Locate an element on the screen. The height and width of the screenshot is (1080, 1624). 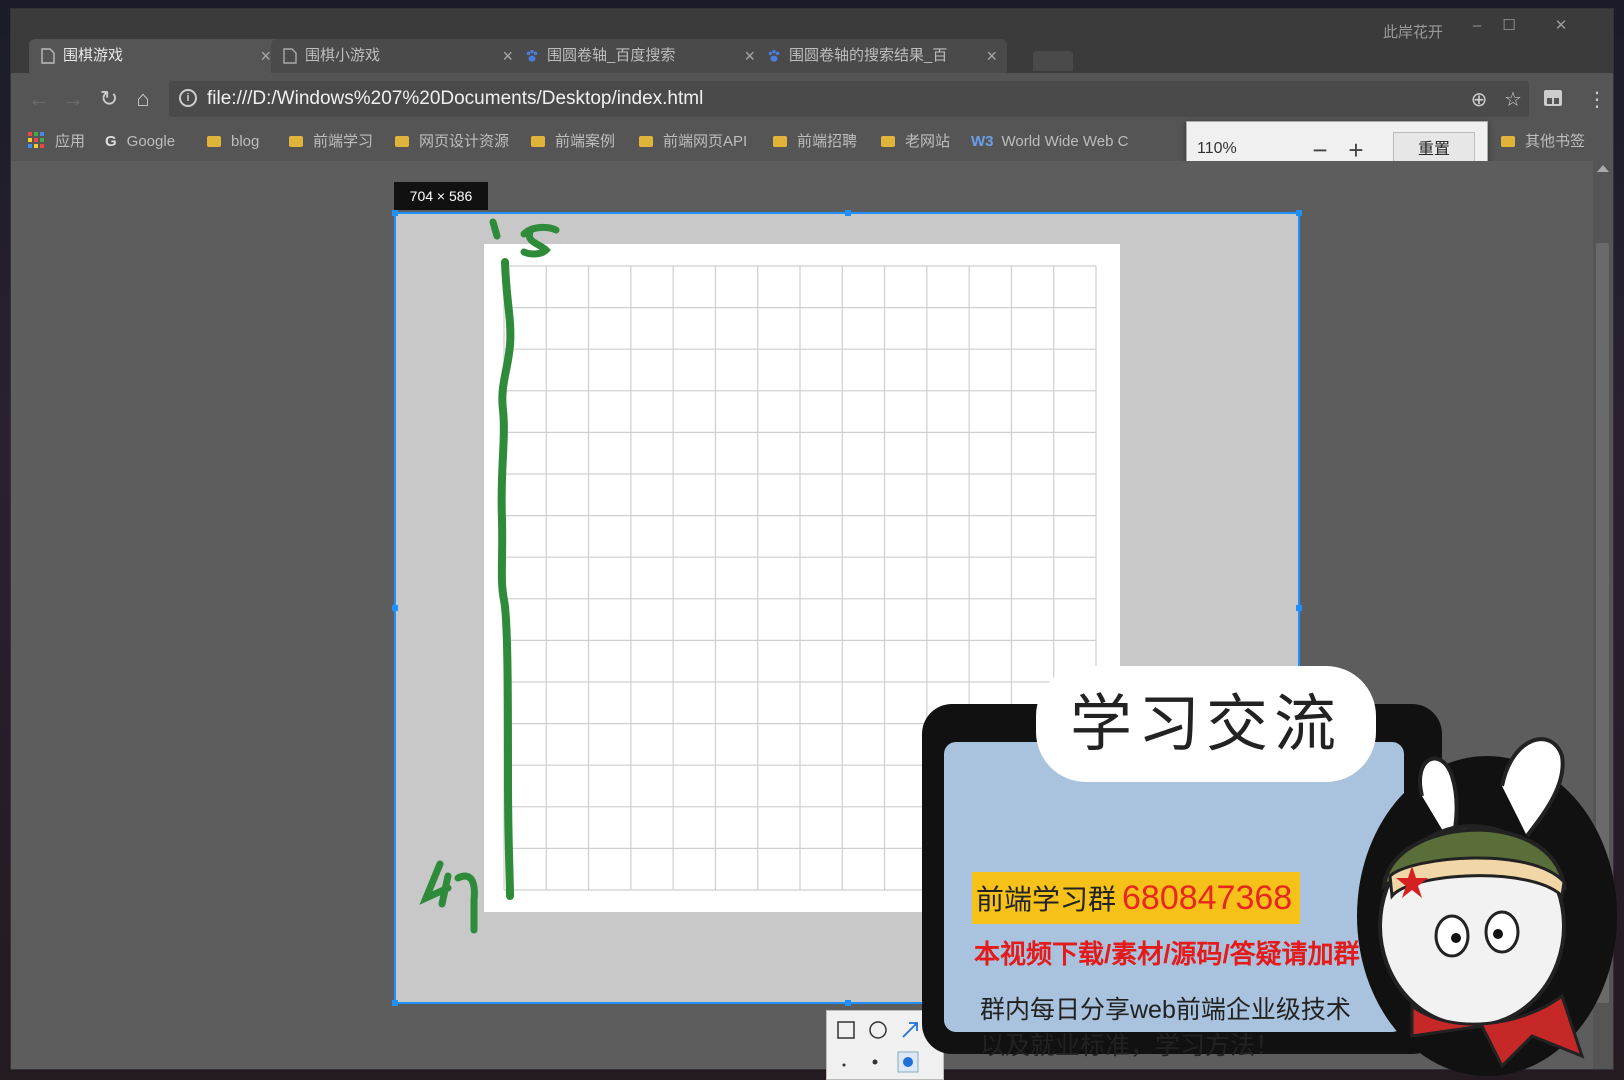
bookmark-label: 前端学习 is located at coordinates (343, 141).